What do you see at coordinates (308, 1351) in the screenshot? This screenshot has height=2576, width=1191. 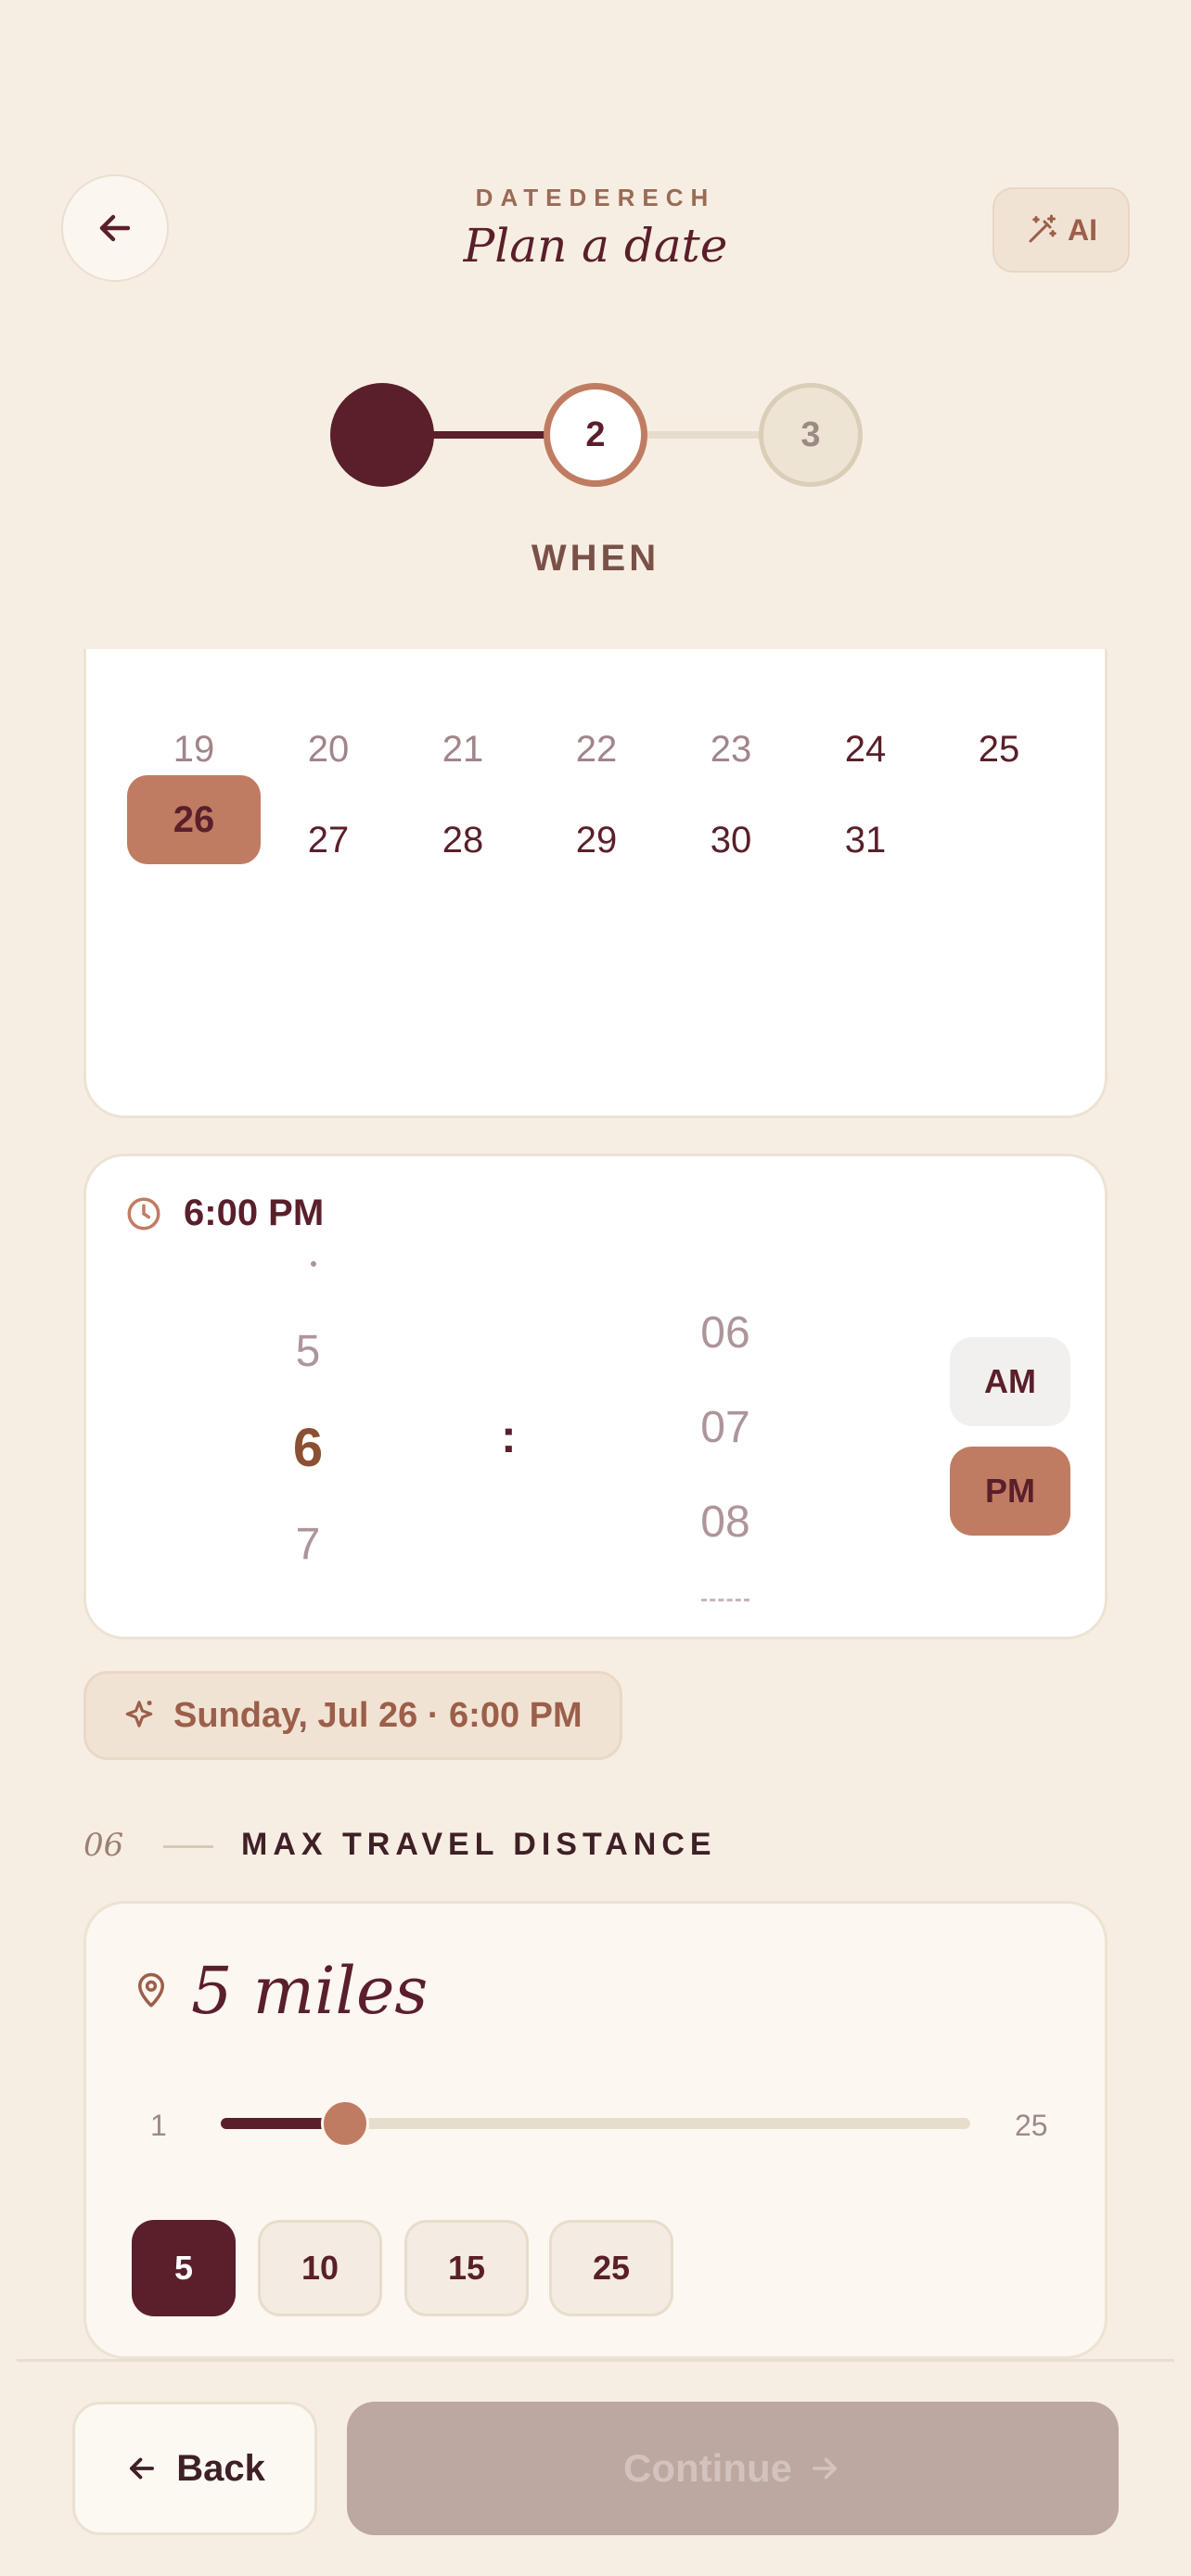 I see `hour-option: 5` at bounding box center [308, 1351].